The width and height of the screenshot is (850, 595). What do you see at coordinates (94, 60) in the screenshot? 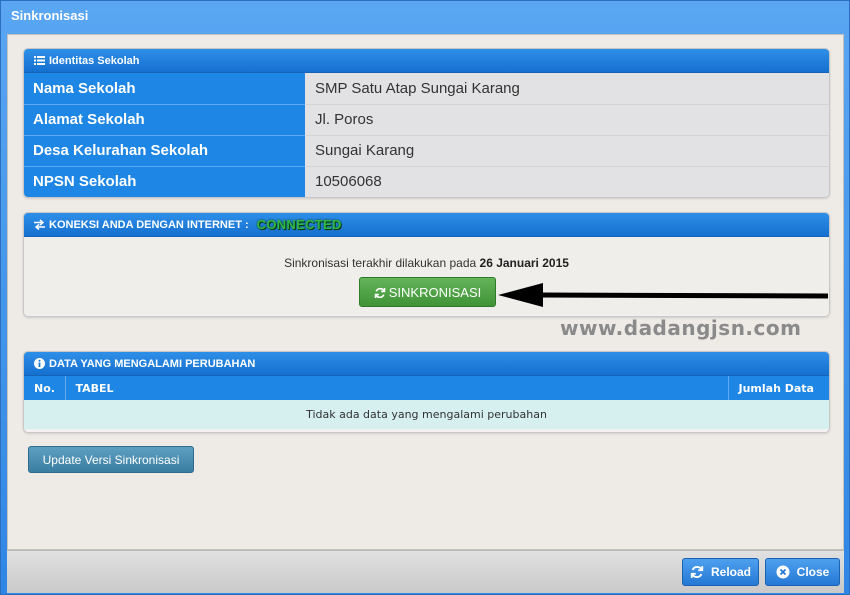
I see `identity-panel-title: Identitas Sekolah` at bounding box center [94, 60].